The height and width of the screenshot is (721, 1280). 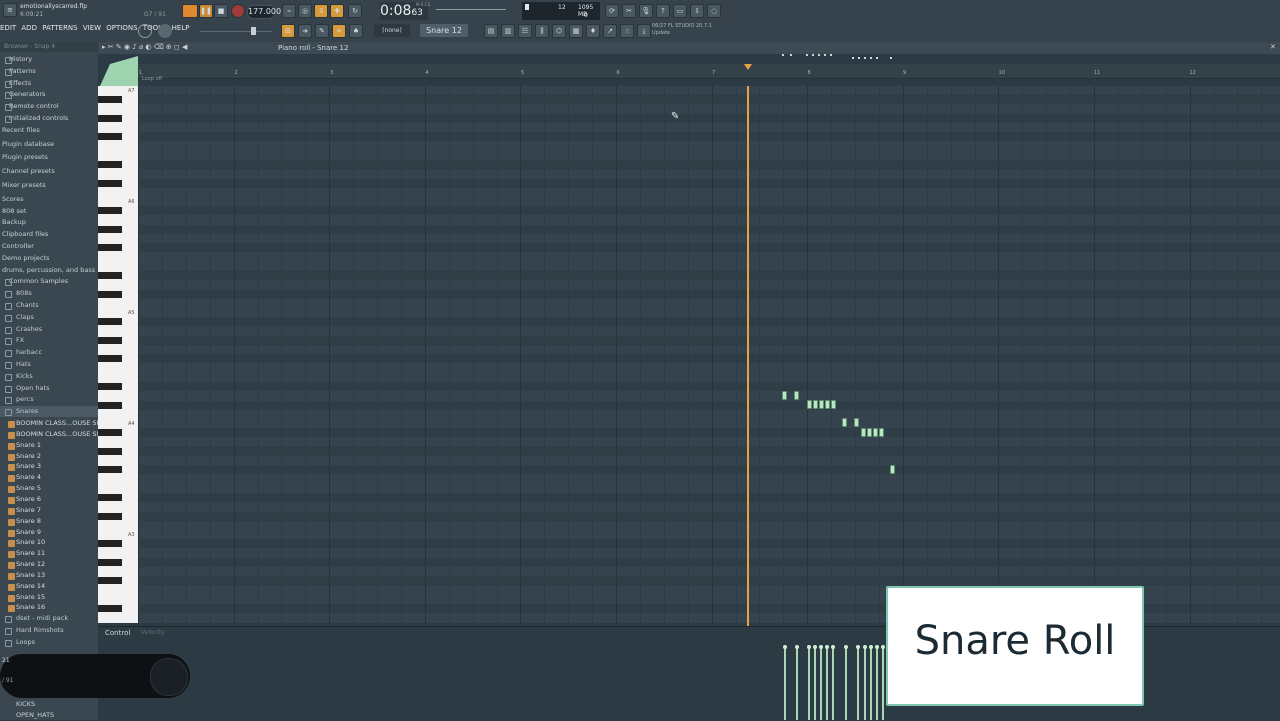 I want to click on save-icon: ▭, so click(x=680, y=11).